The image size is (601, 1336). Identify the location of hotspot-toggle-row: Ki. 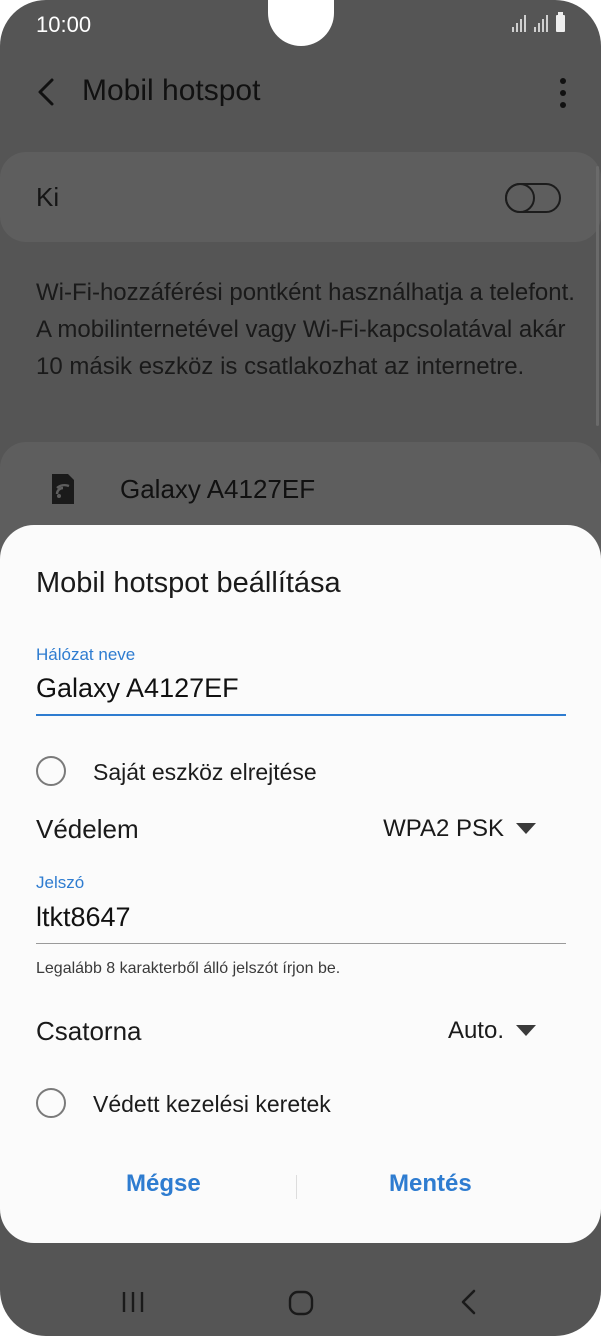
(300, 197).